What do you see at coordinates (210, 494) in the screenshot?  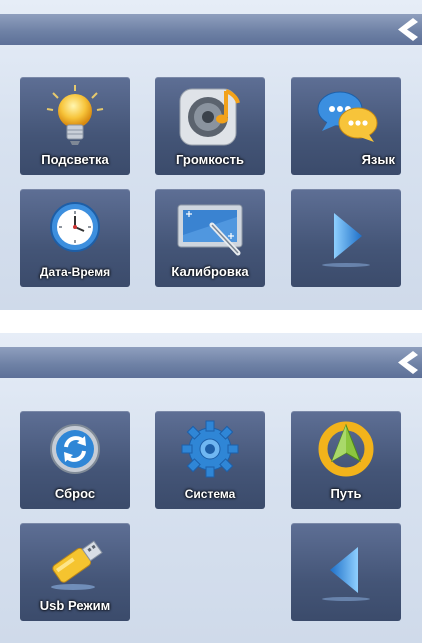 I see `tile-label: Система` at bounding box center [210, 494].